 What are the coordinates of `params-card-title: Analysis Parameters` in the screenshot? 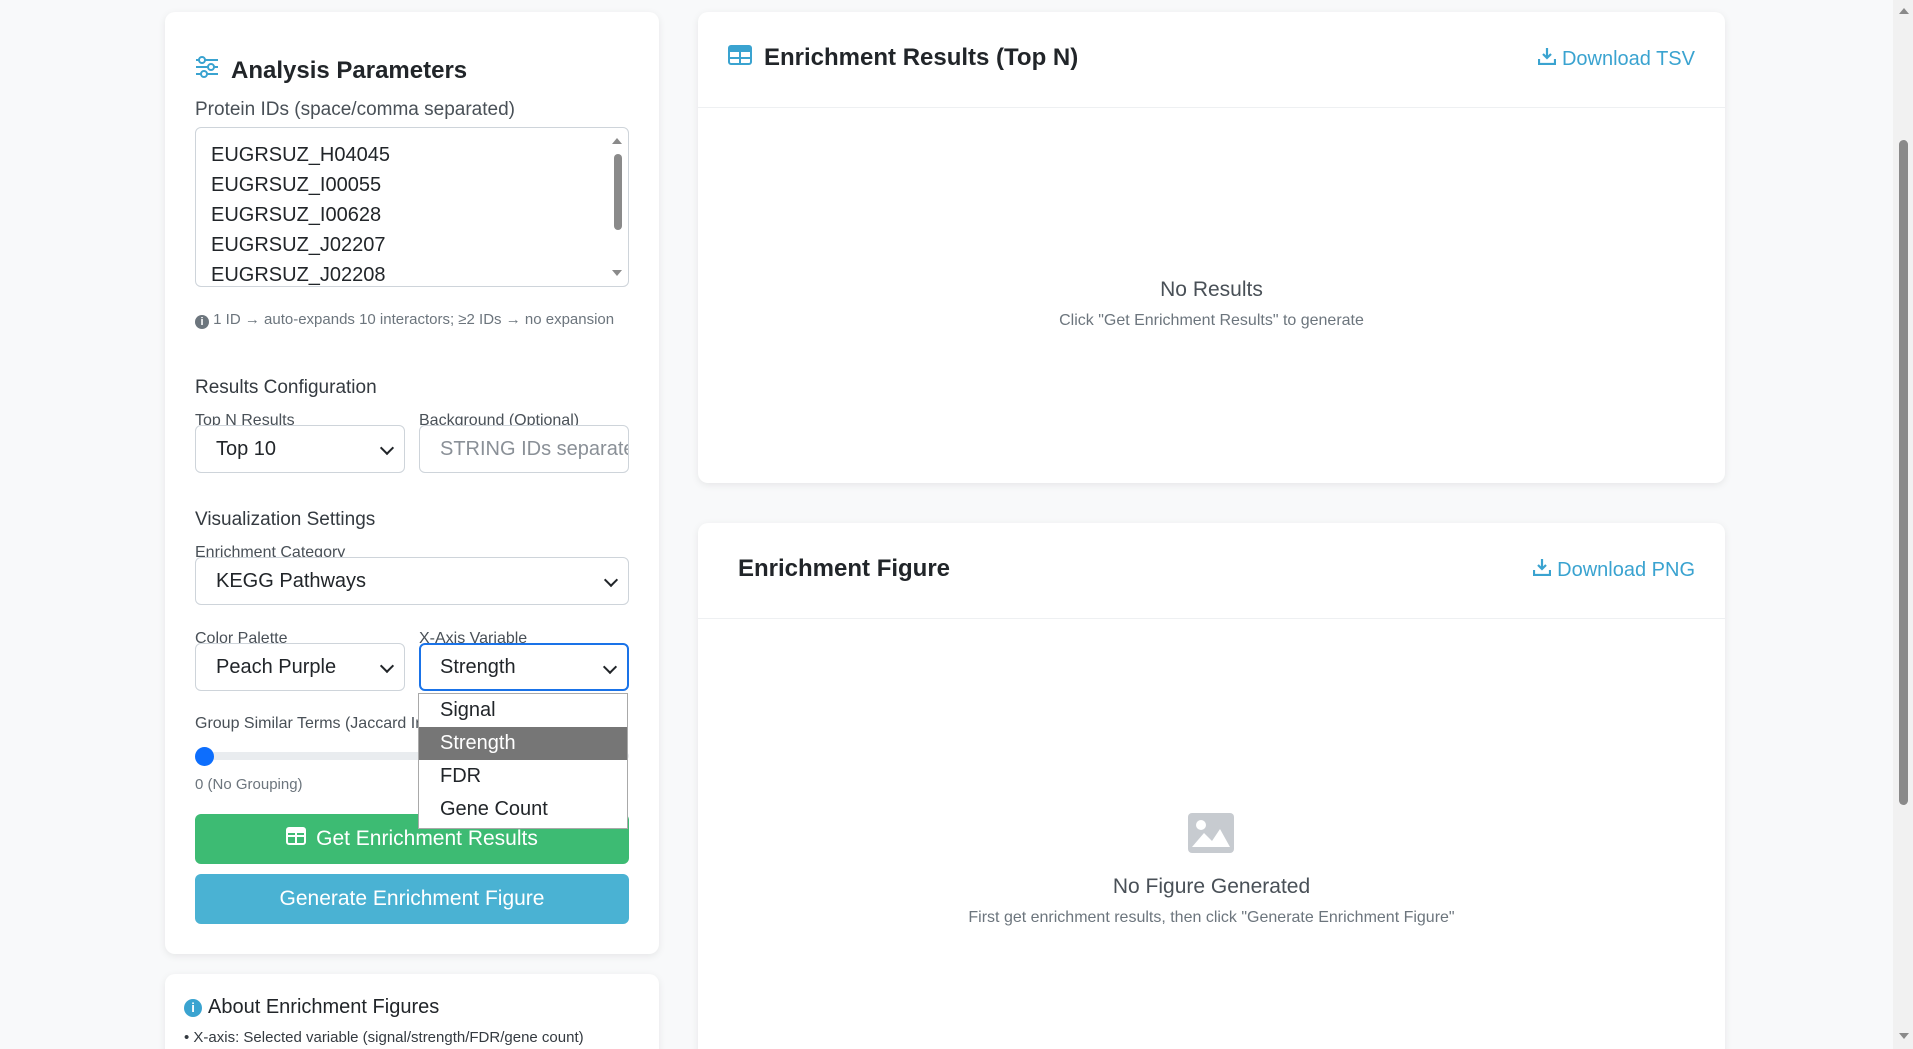 It's located at (331, 70).